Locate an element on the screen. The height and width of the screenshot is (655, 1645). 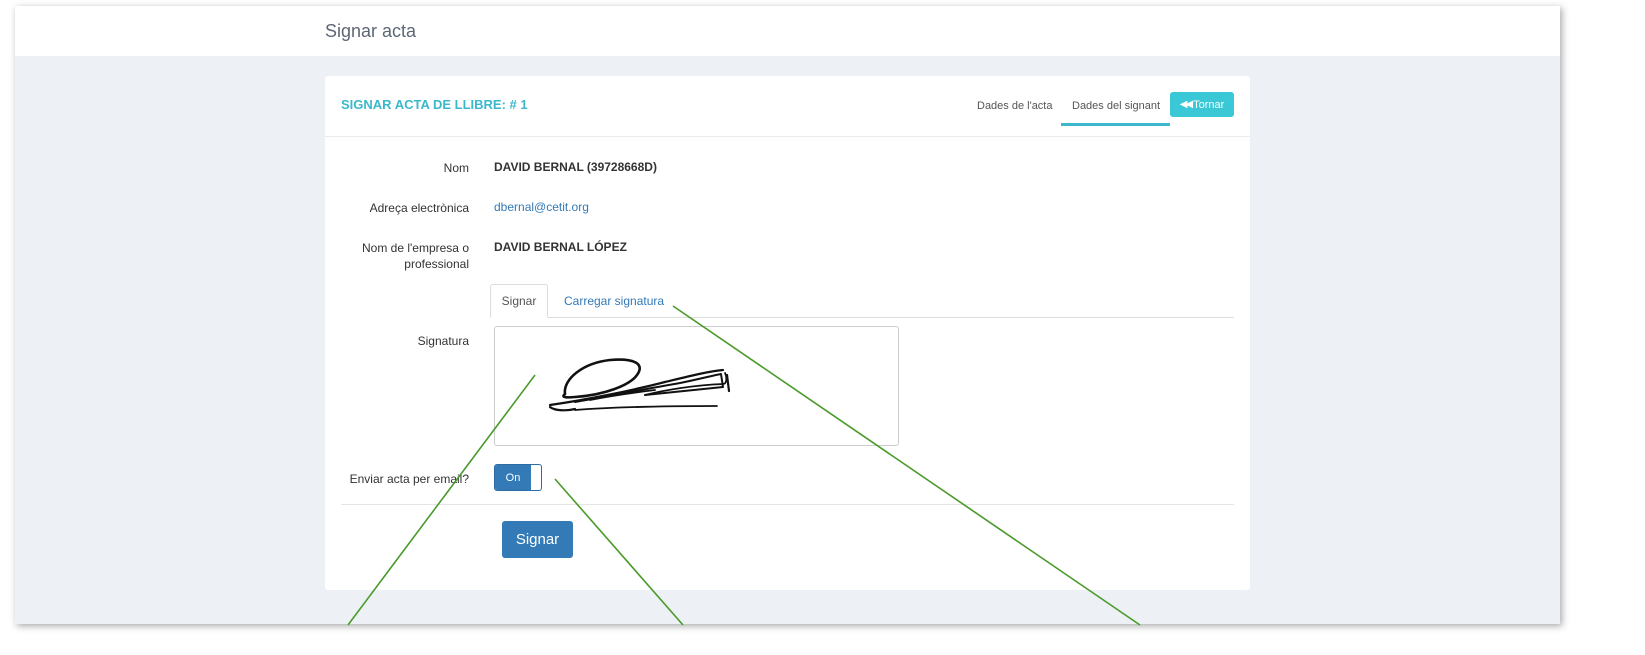
double-chevron-left-icon: ◀◀ is located at coordinates (1186, 104).